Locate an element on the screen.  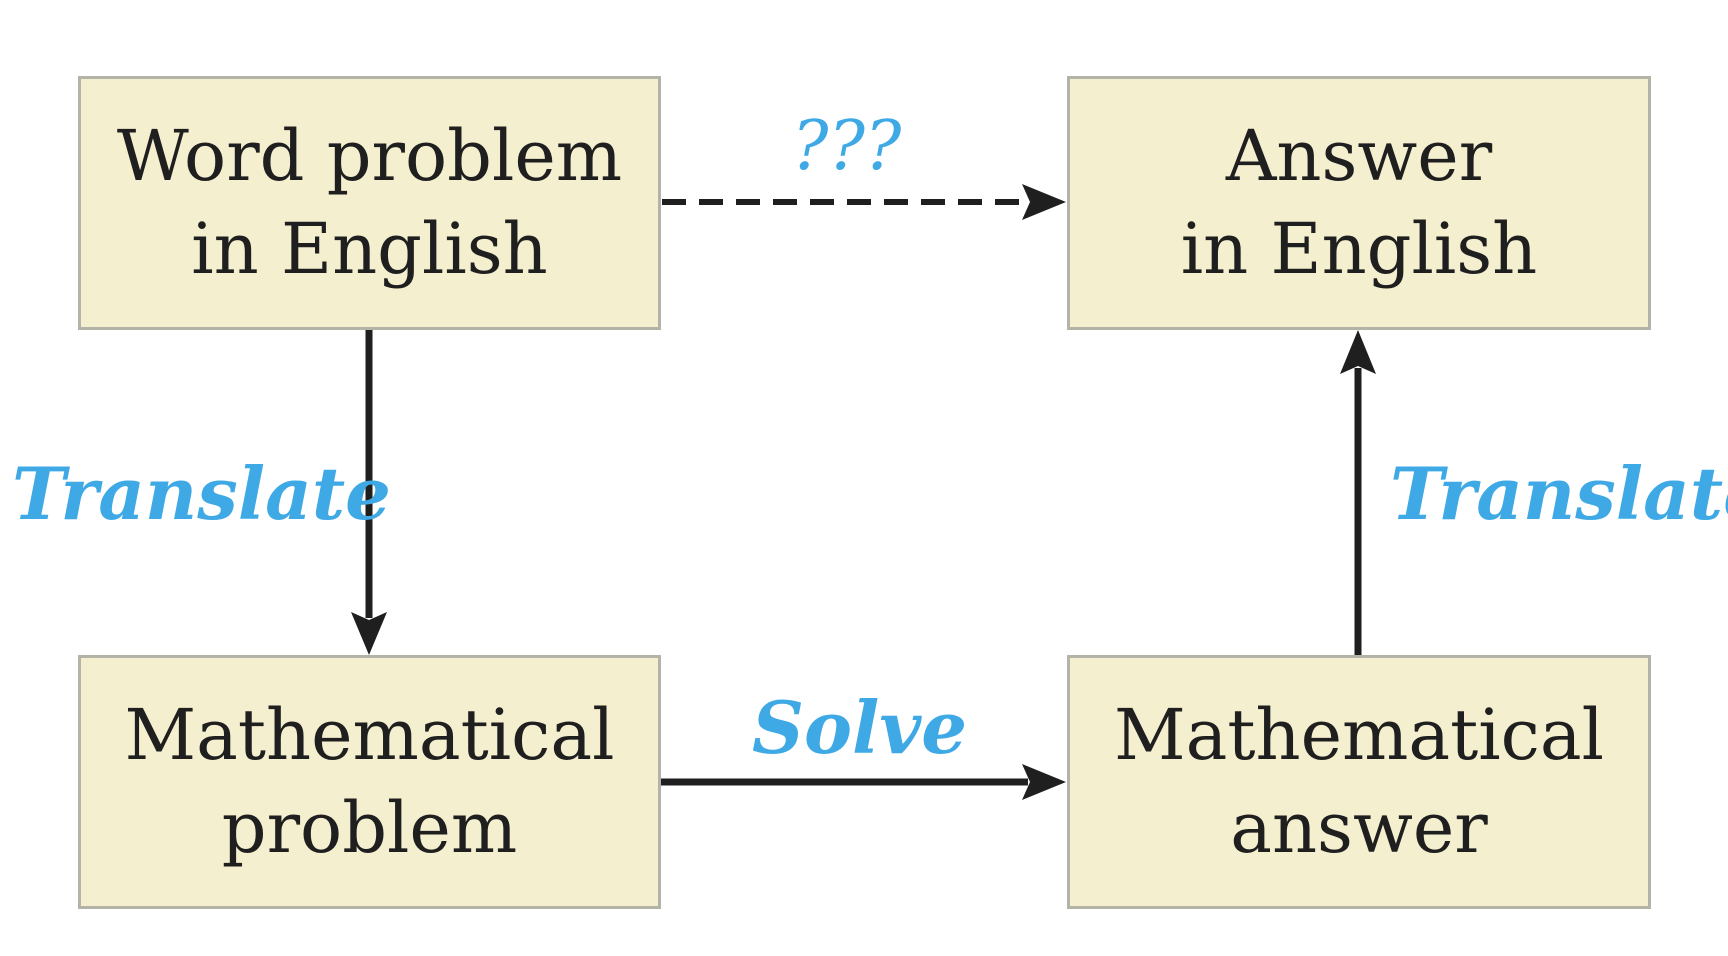
node-answer-english-line2: in English is located at coordinates (1359, 249).